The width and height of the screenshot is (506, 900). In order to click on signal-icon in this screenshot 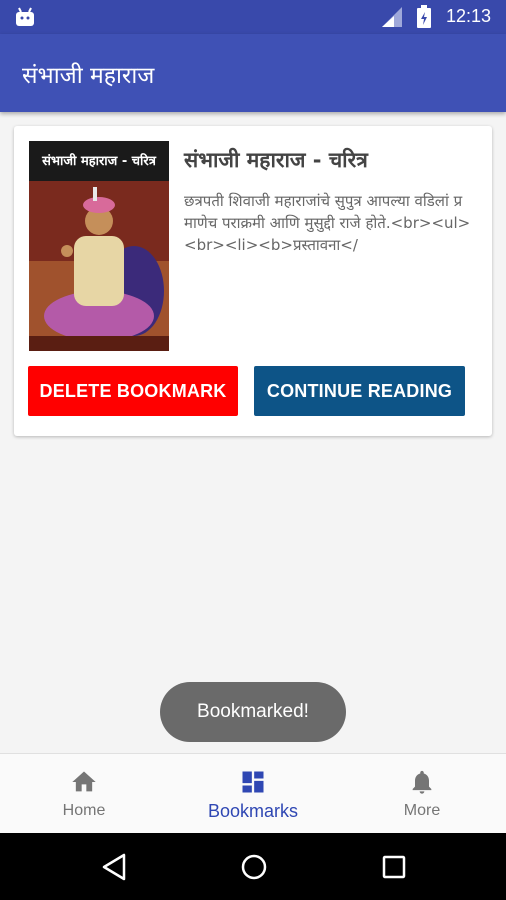, I will do `click(392, 17)`.